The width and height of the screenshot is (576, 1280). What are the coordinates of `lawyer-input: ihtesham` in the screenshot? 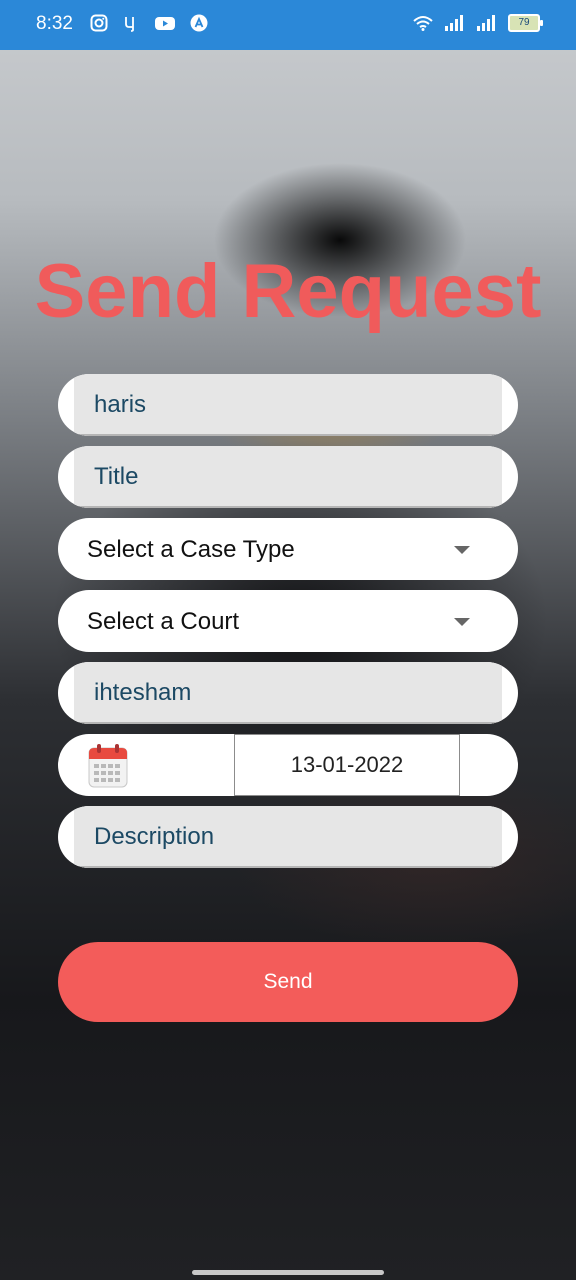 It's located at (288, 693).